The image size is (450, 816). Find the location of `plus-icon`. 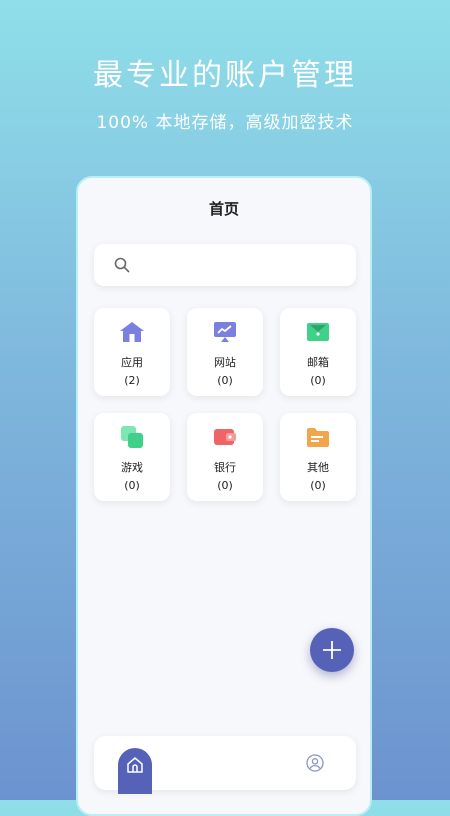

plus-icon is located at coordinates (332, 650).